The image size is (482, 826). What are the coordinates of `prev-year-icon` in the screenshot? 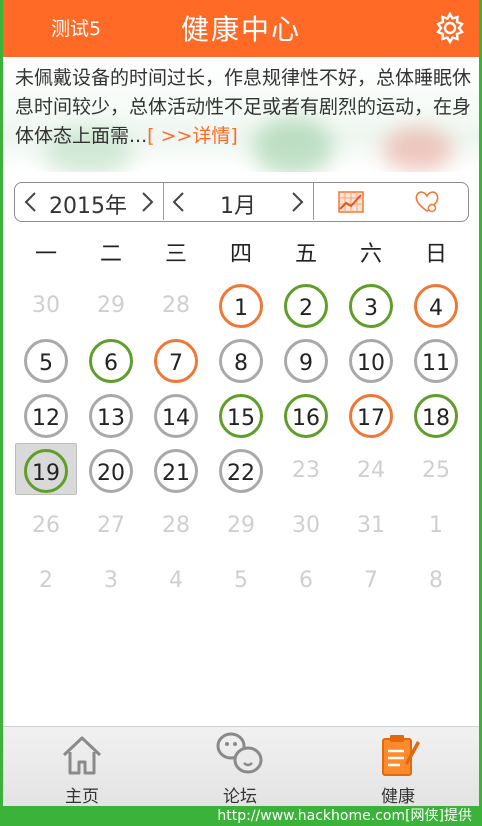 It's located at (31, 202).